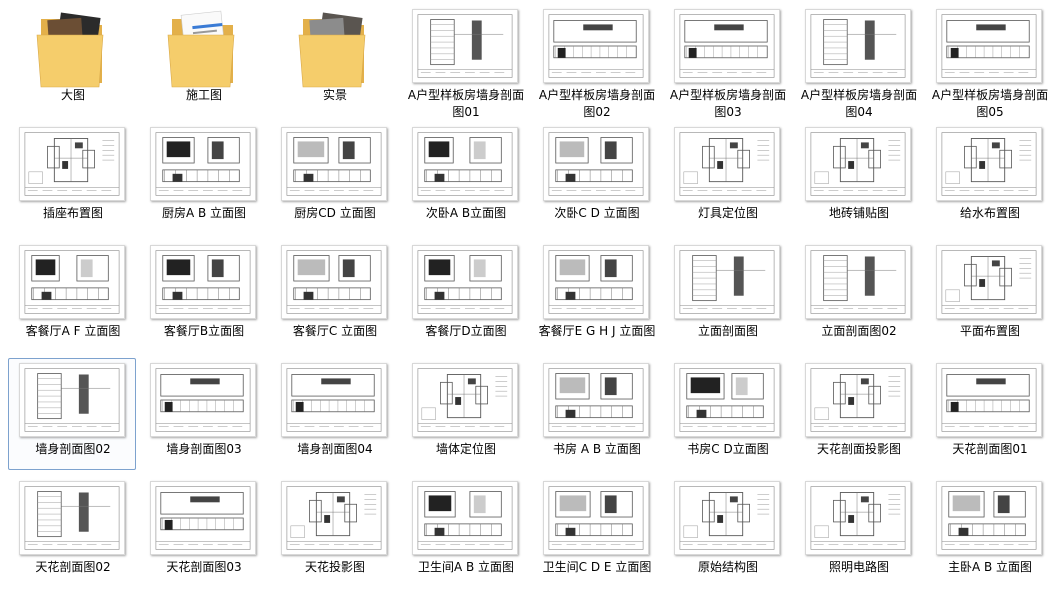 The image size is (1060, 615). I want to click on file-item: 灯具定位图, so click(727, 178).